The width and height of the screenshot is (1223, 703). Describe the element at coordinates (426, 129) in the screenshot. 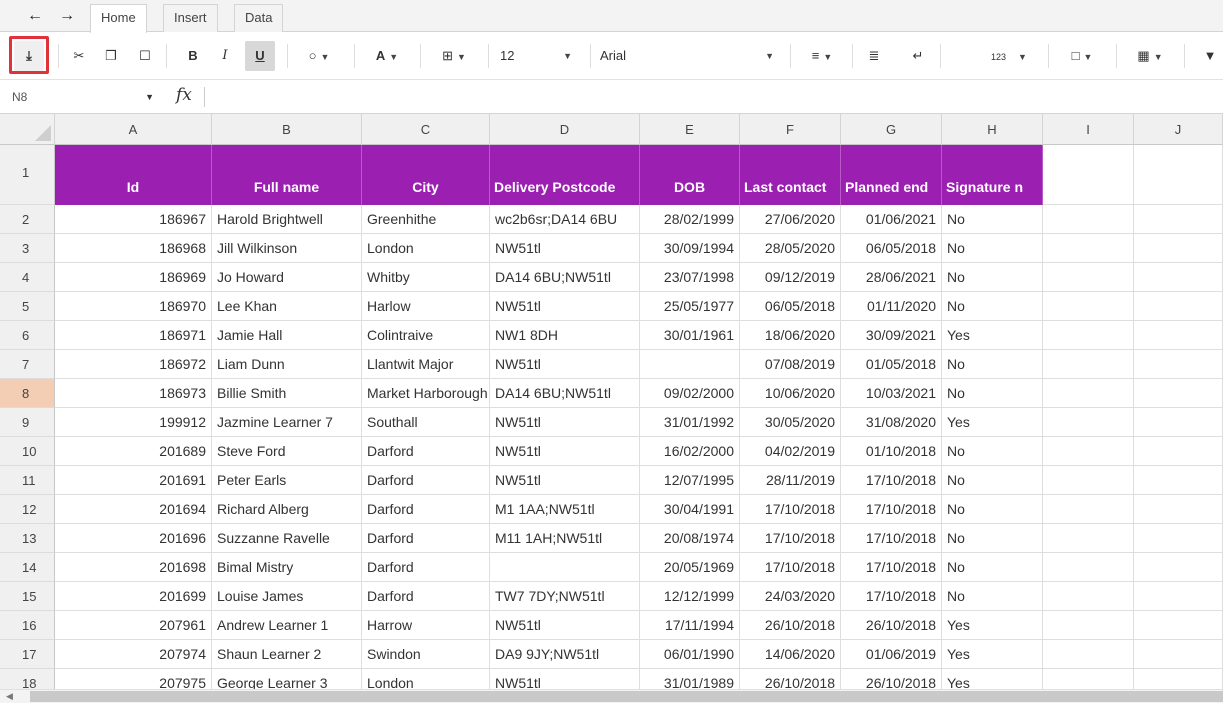

I see `column-header-c: C` at that location.